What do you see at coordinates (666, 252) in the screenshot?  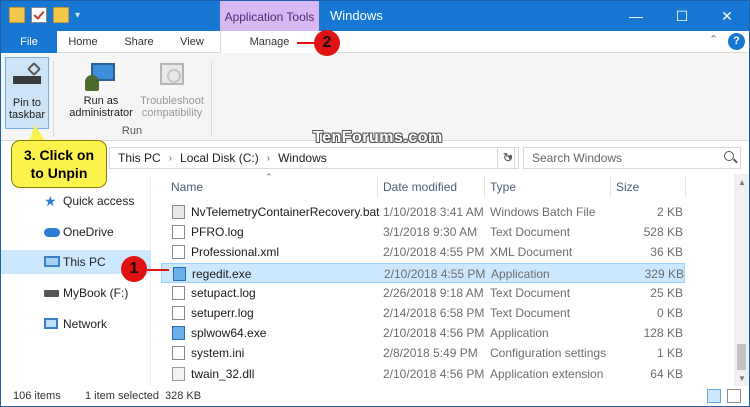 I see `file-size: 36 KB` at bounding box center [666, 252].